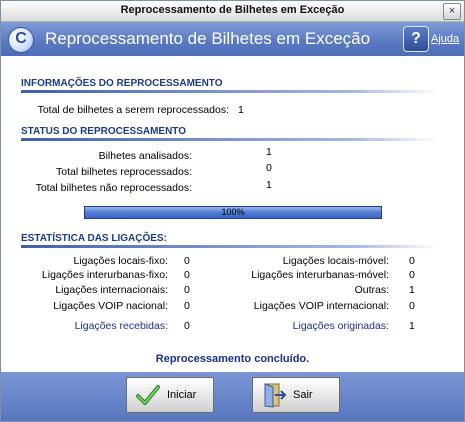  I want to click on local-mobile-value: 0, so click(412, 261).